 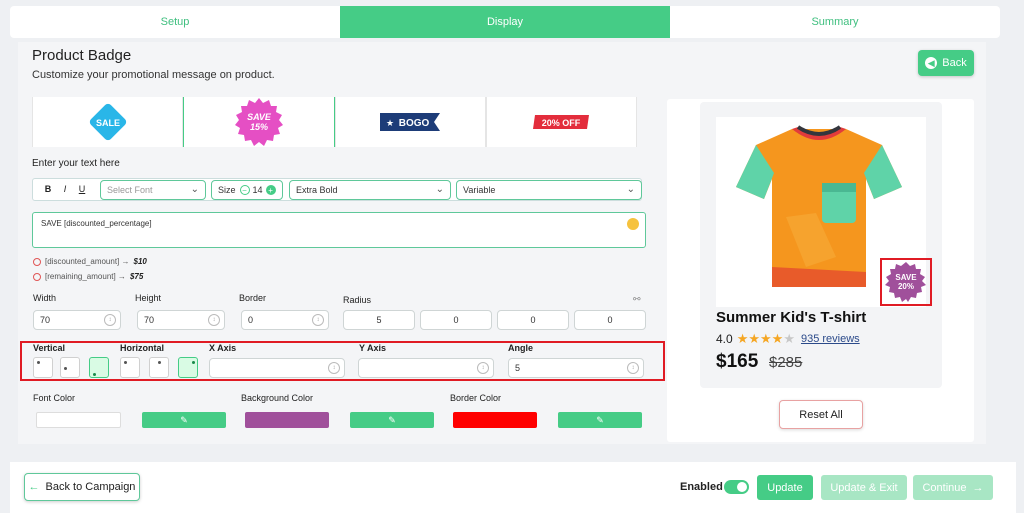 I want to click on update-button: Update, so click(x=785, y=487).